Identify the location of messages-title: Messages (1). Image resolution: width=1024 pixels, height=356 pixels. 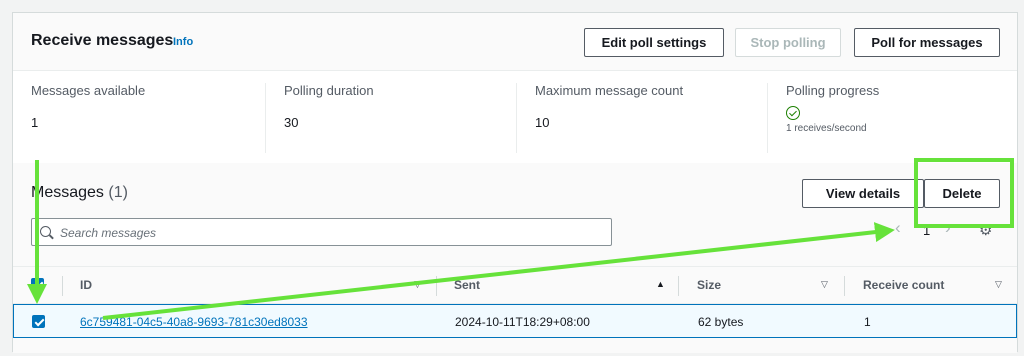
(79, 193).